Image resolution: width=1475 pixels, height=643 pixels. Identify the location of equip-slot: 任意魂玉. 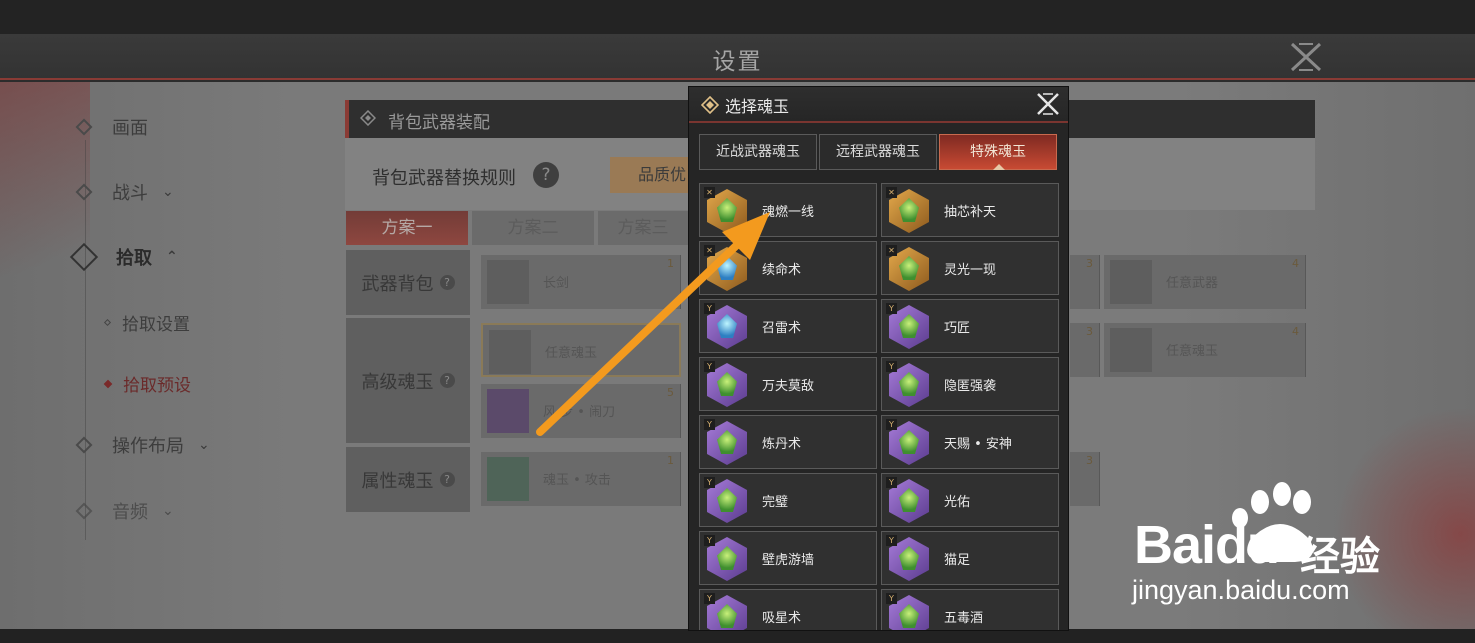
(581, 350).